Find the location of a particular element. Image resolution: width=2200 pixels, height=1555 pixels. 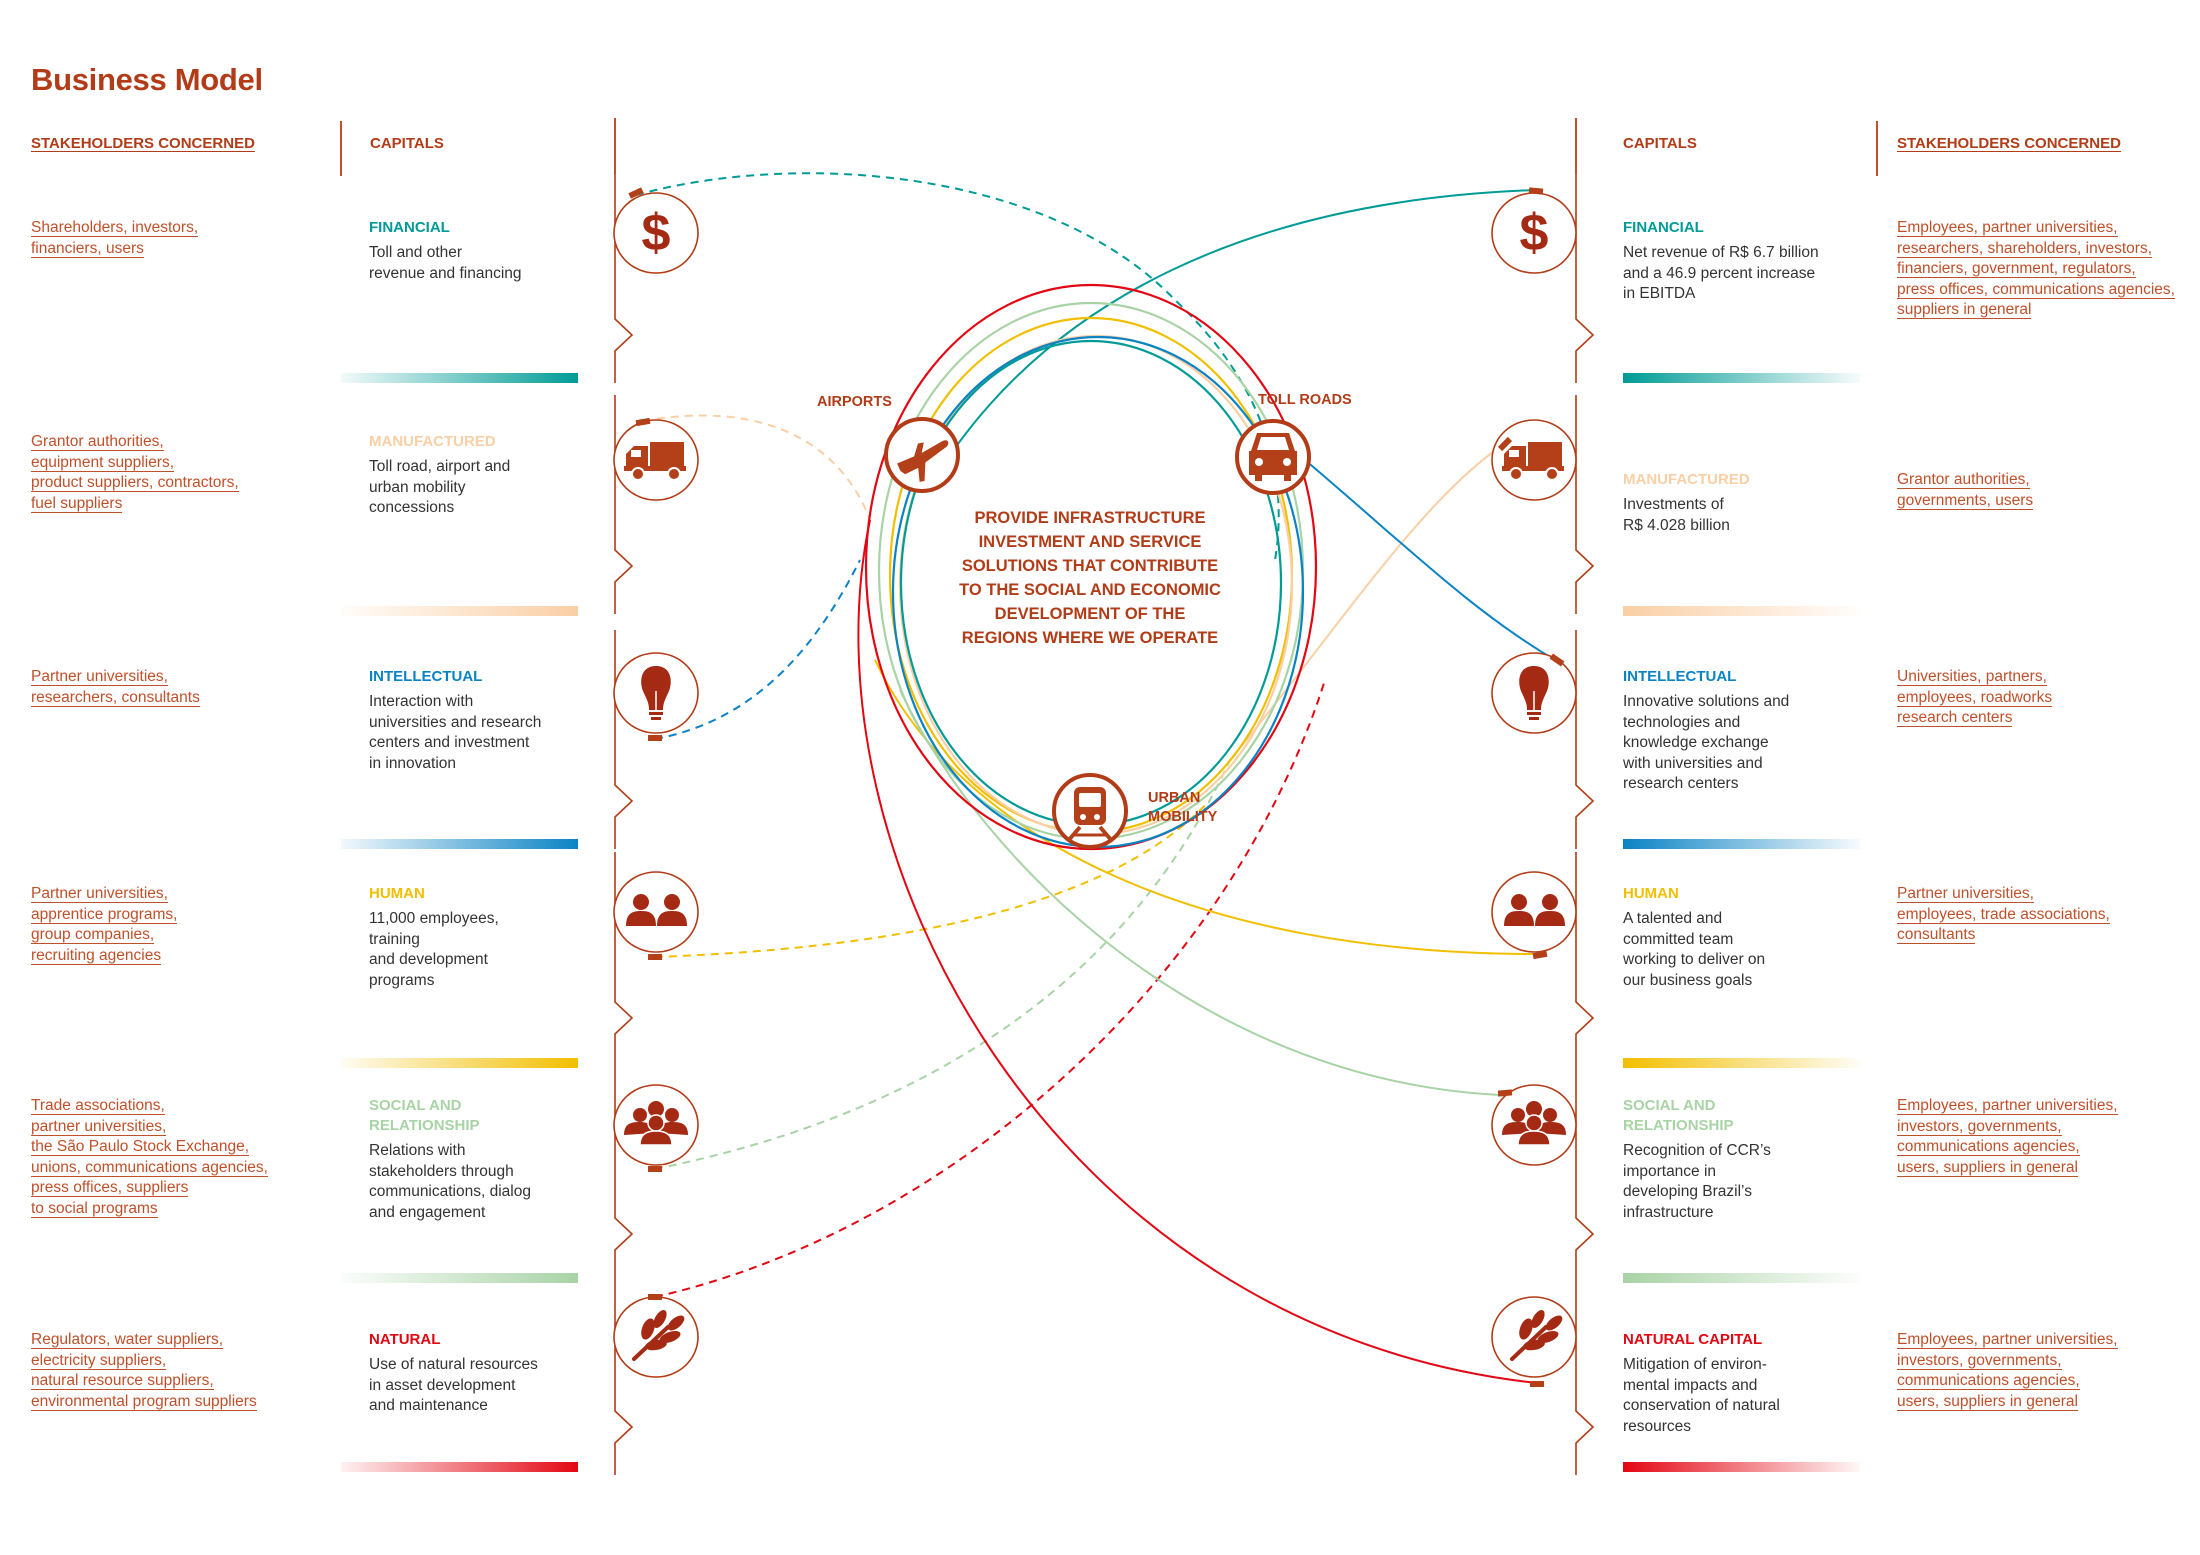

stakeholder-link: product suppliers, contractors, is located at coordinates (135, 483).